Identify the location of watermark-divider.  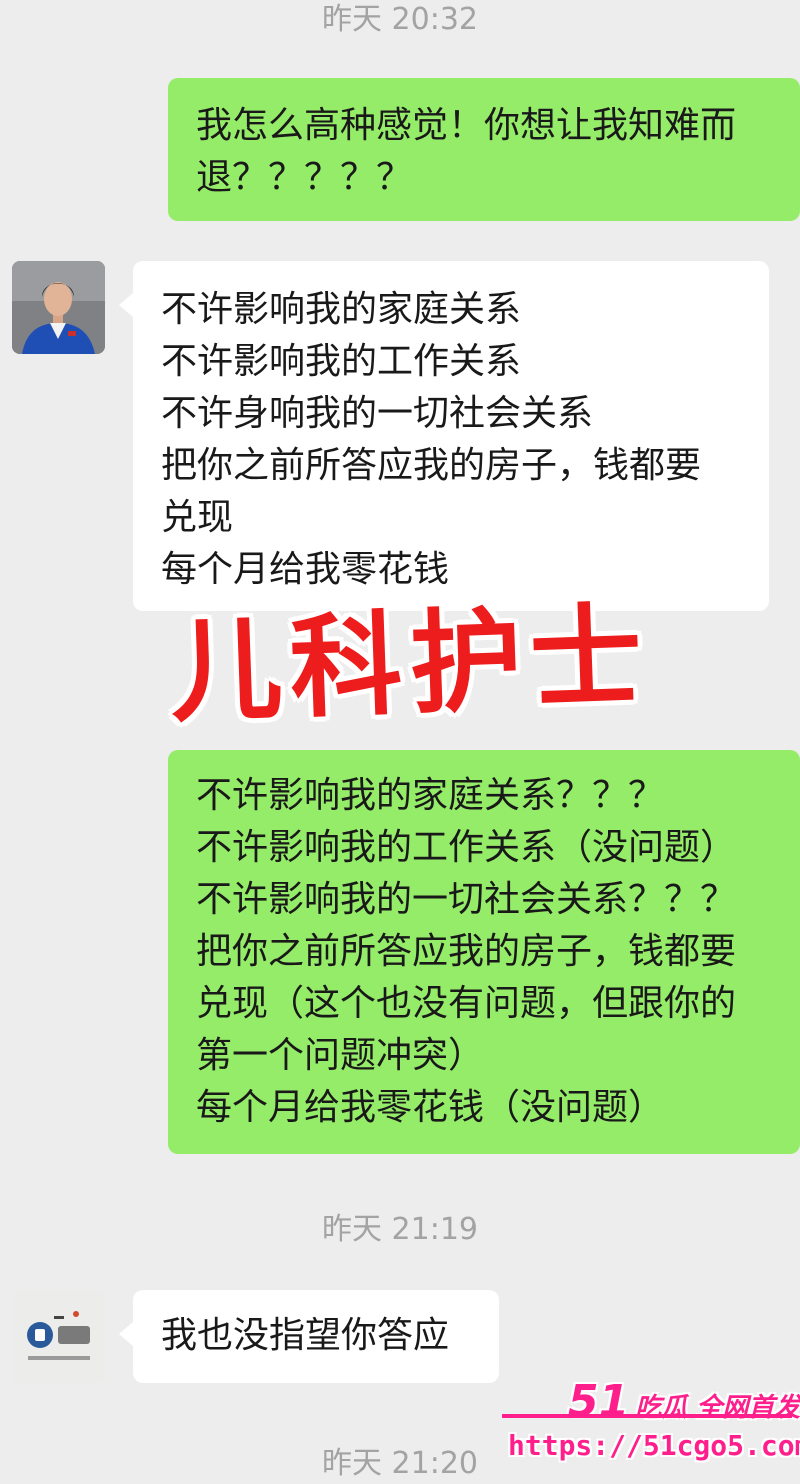
(647, 1416).